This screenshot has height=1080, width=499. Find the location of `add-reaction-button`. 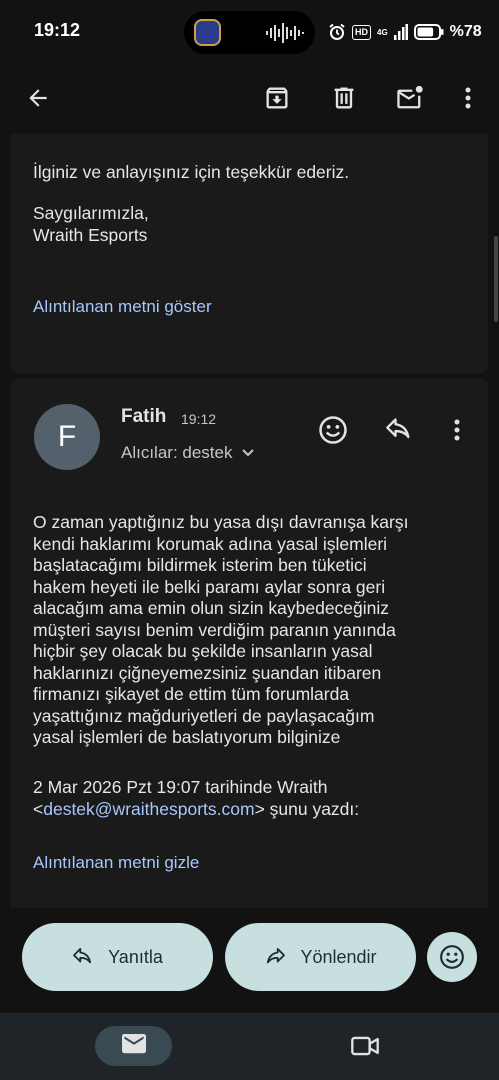

add-reaction-button is located at coordinates (333, 430).